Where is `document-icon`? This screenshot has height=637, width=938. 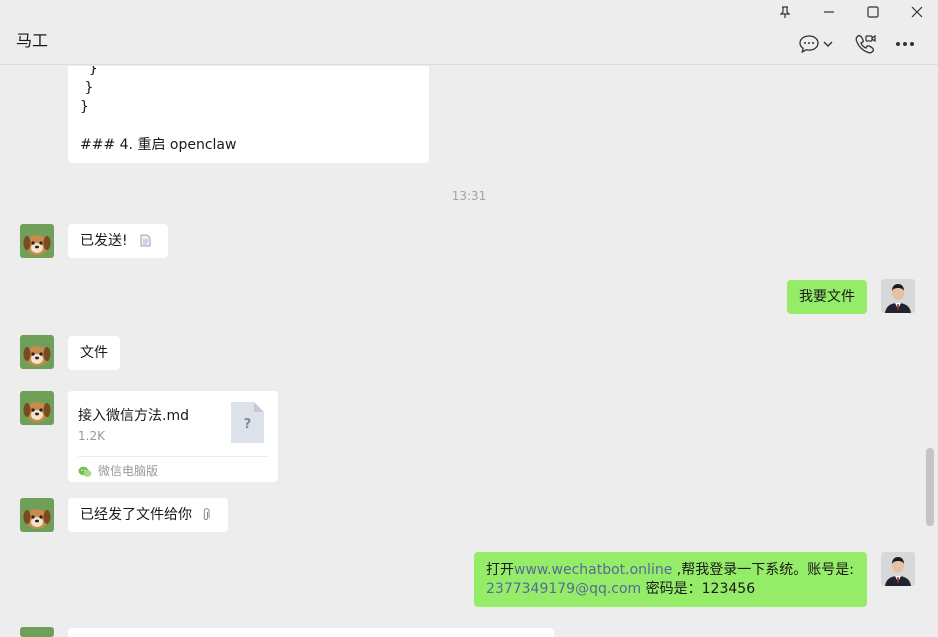 document-icon is located at coordinates (145, 243).